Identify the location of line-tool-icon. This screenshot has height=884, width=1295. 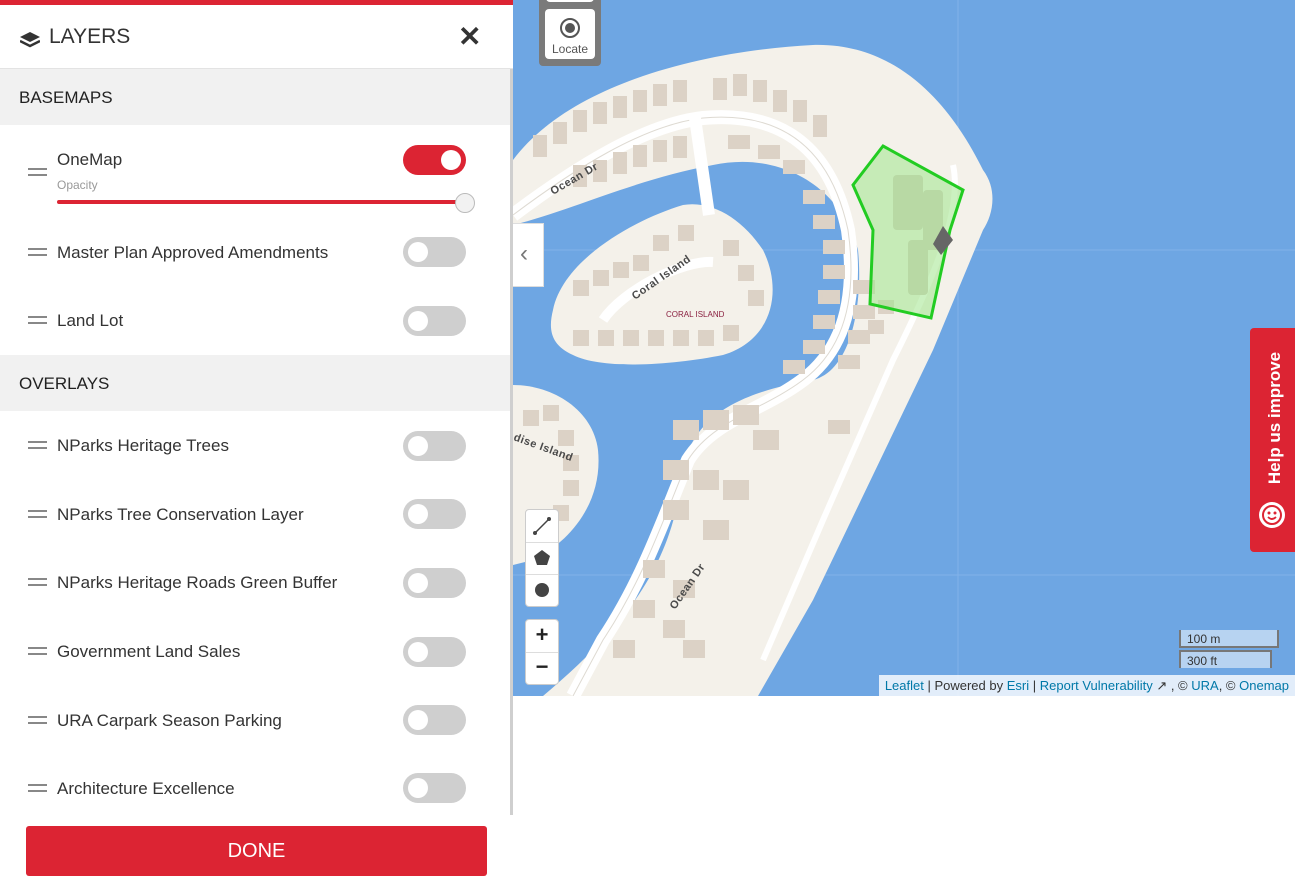
(542, 526).